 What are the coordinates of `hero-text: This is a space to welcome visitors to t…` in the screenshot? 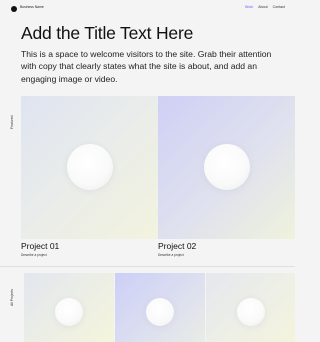 It's located at (146, 66).